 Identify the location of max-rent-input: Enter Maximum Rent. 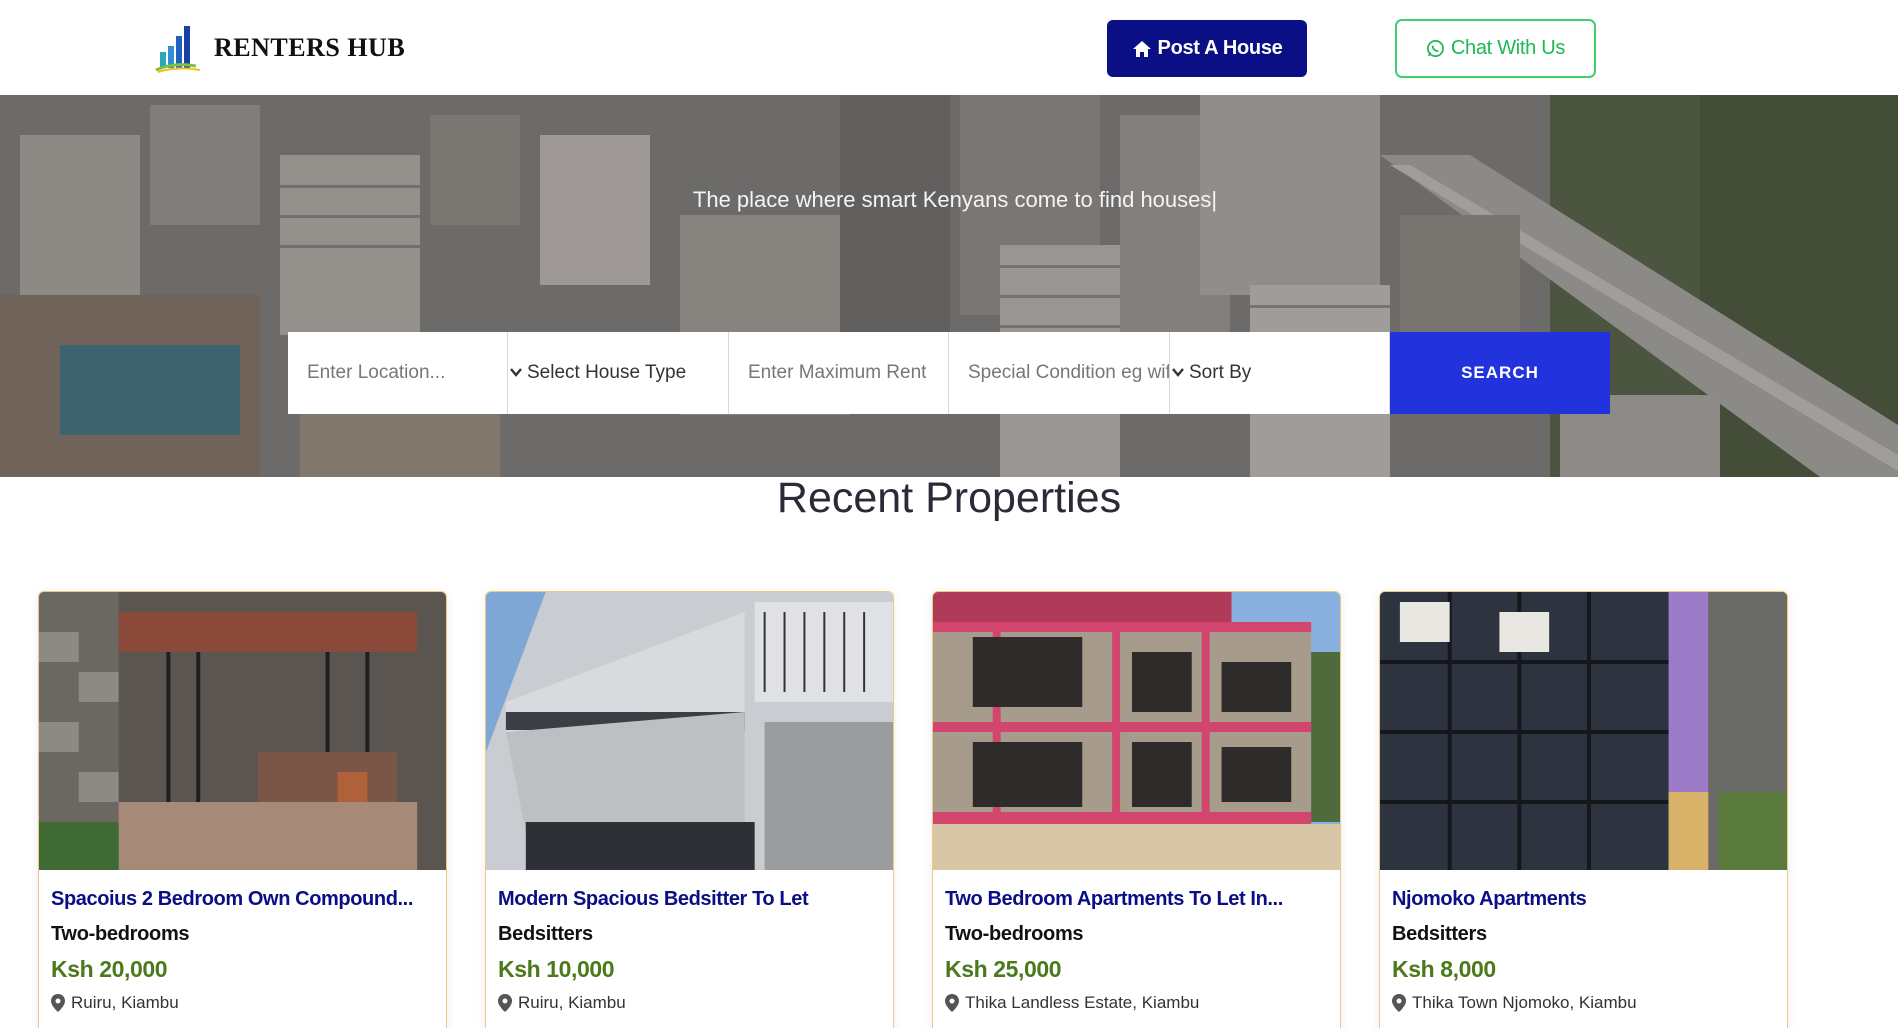
(839, 373).